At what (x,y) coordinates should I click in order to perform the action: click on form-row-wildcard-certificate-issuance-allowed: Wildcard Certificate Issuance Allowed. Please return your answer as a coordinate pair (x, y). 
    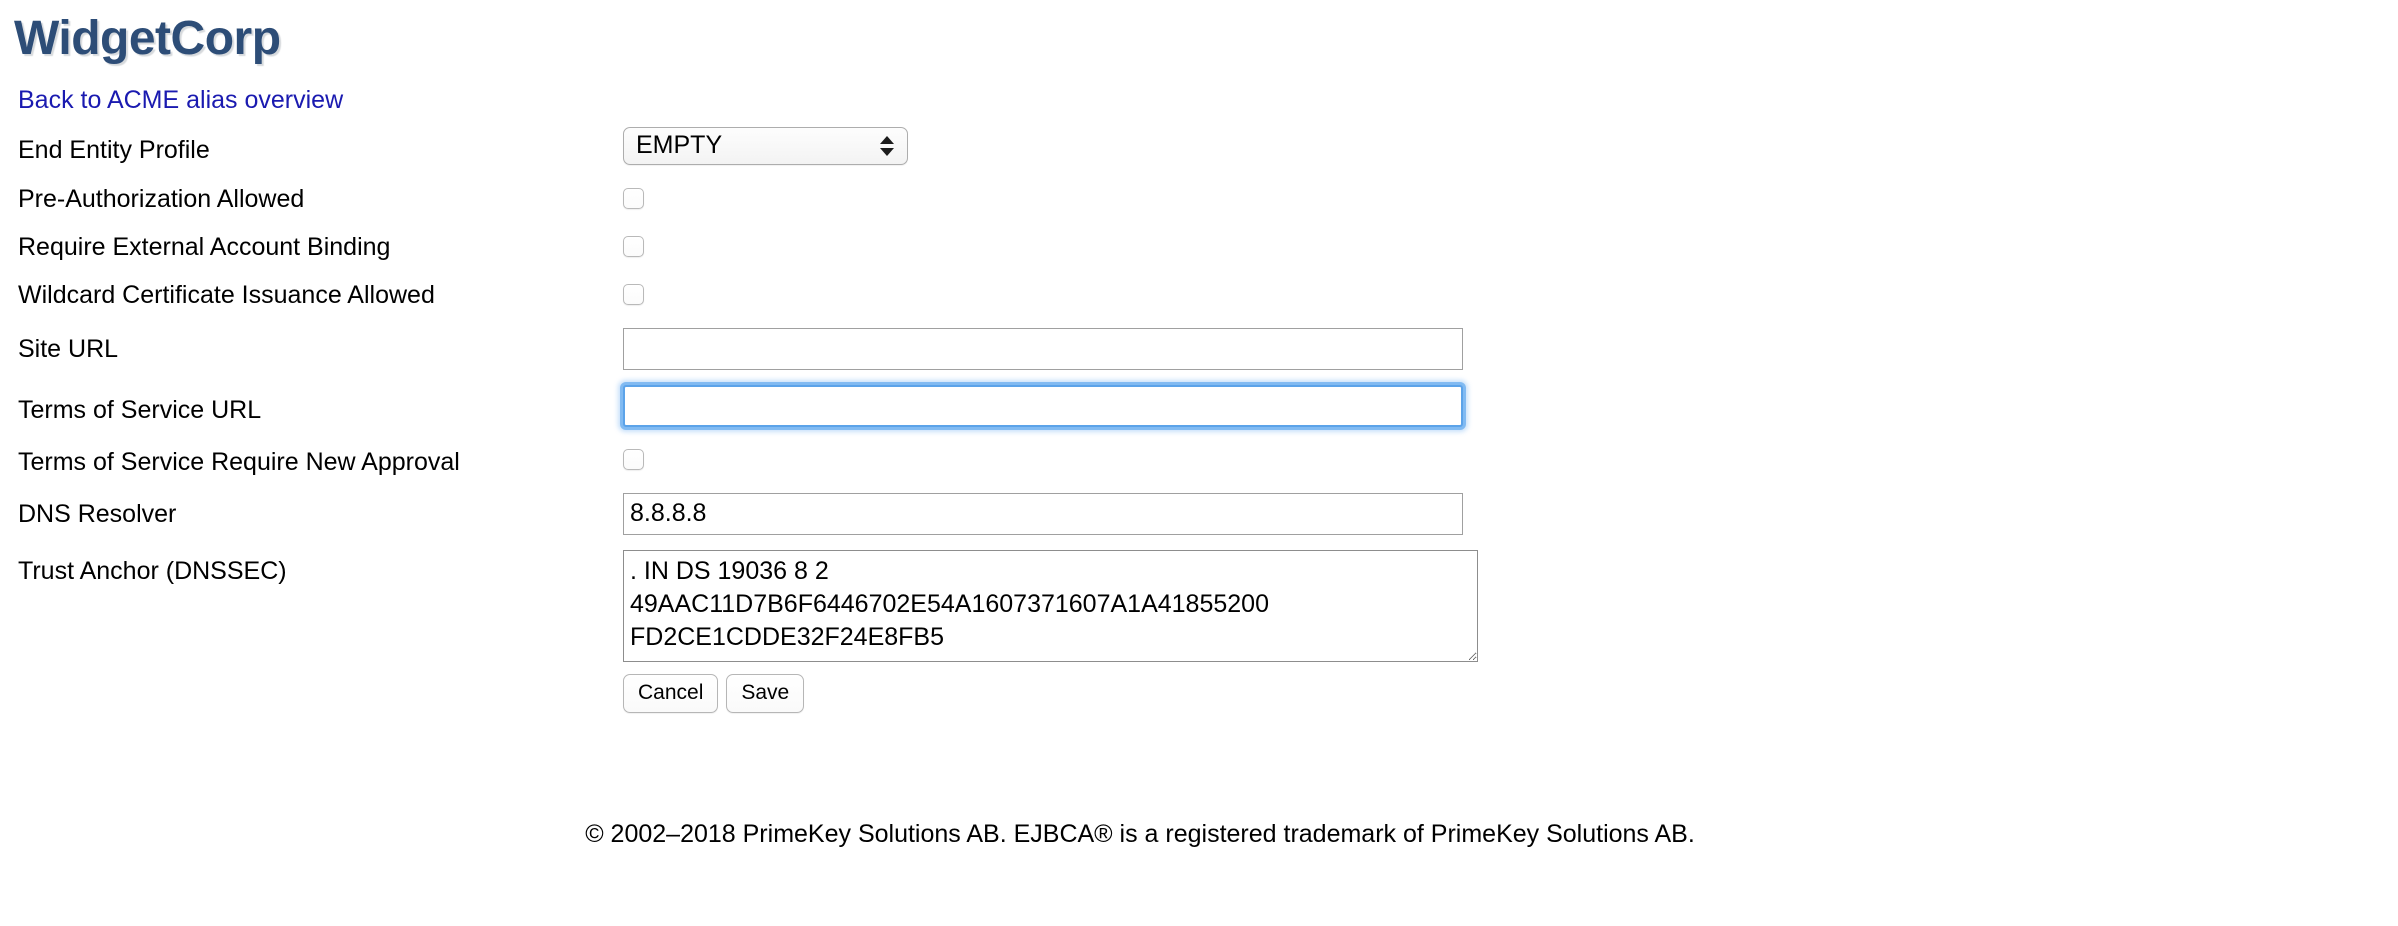
    Looking at the image, I should click on (1208, 304).